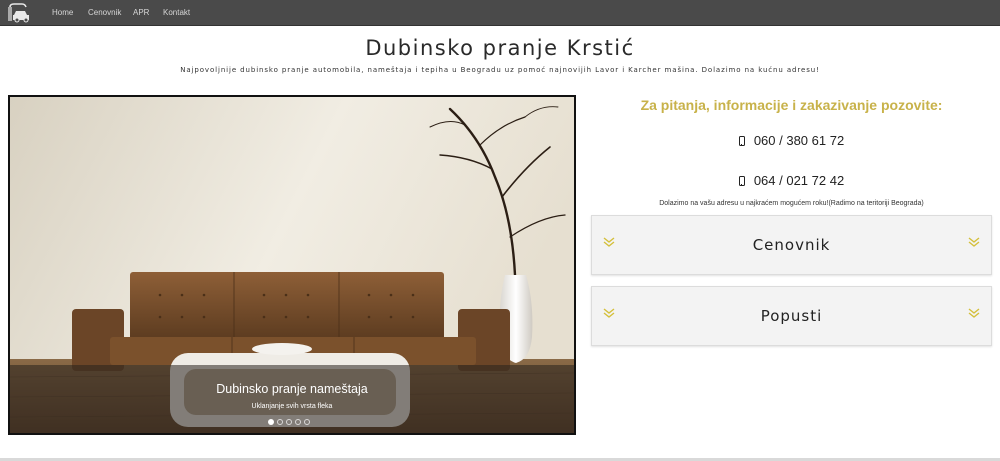 This screenshot has height=461, width=1000. What do you see at coordinates (104, 12) in the screenshot?
I see `nav-cenovnik-link: Cenovnik` at bounding box center [104, 12].